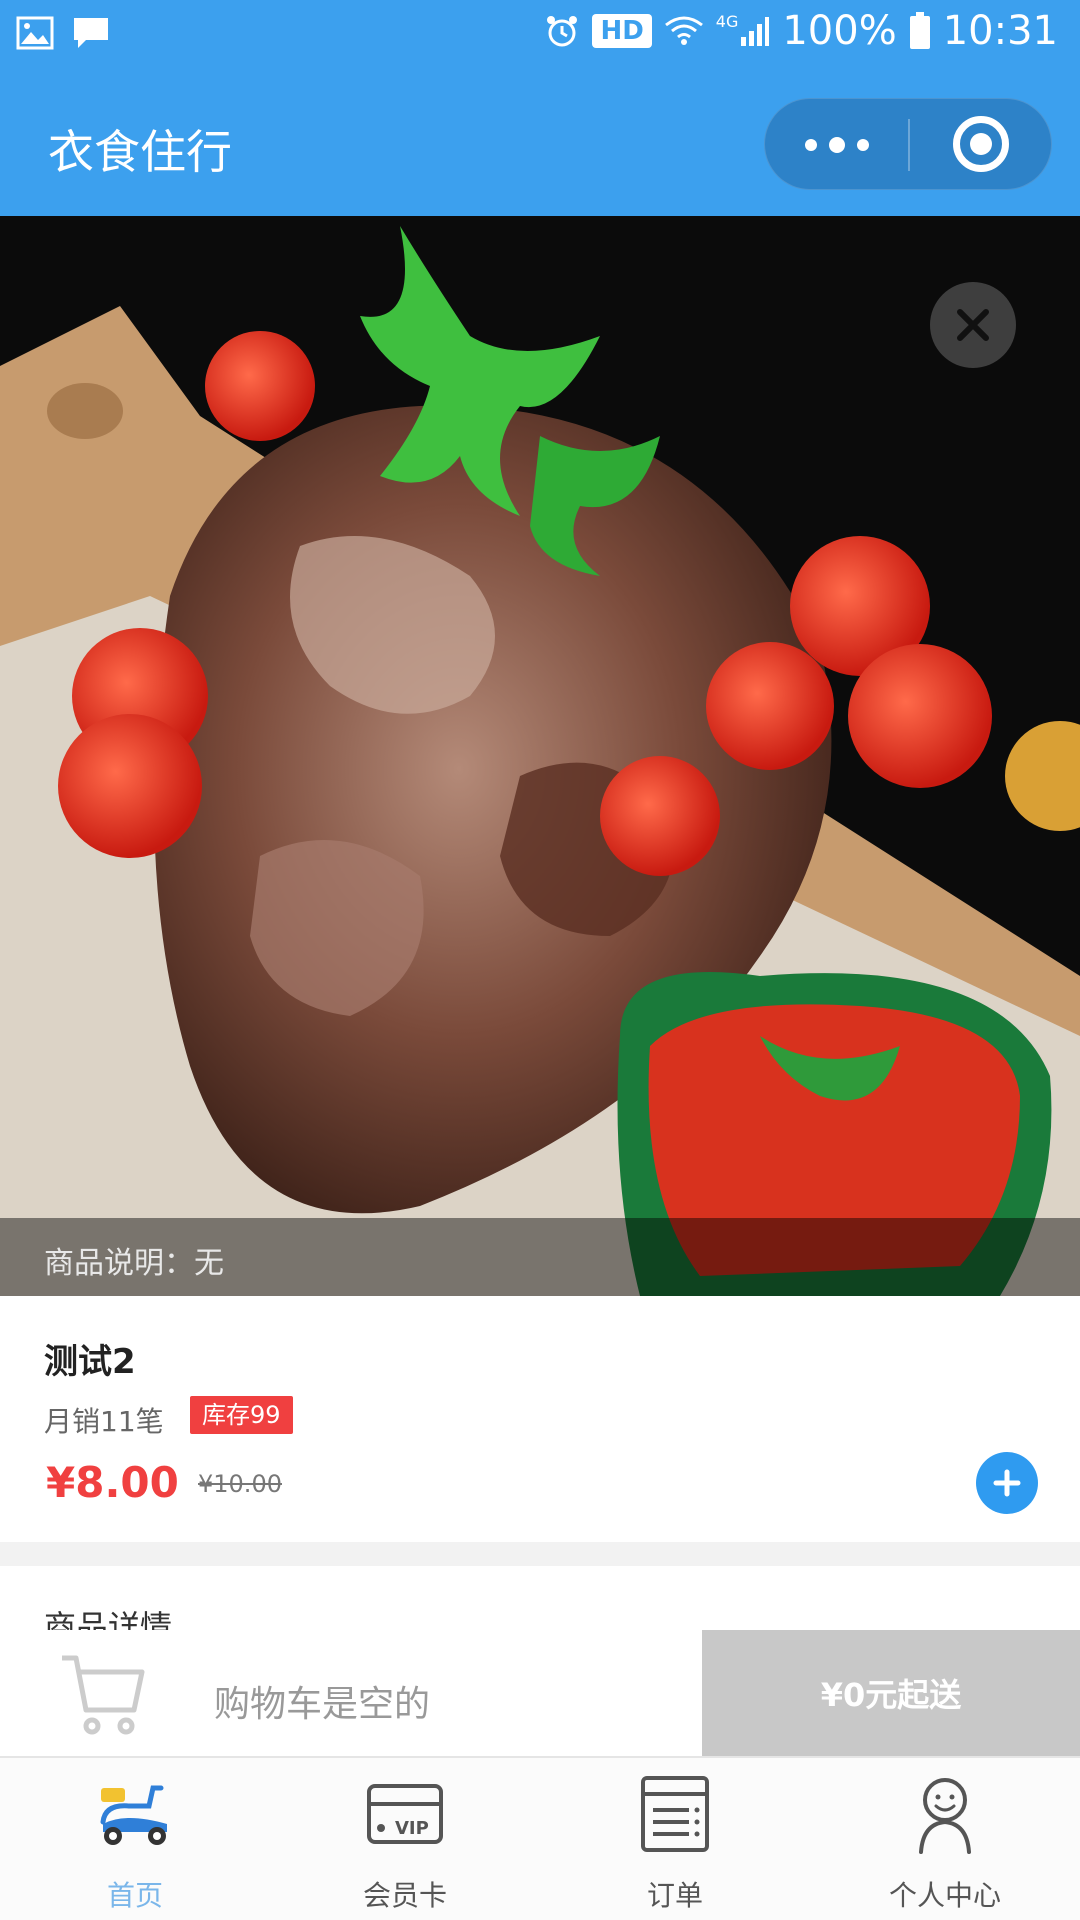  What do you see at coordinates (322, 1704) in the screenshot?
I see `cart-empty-text: 购物车是空的` at bounding box center [322, 1704].